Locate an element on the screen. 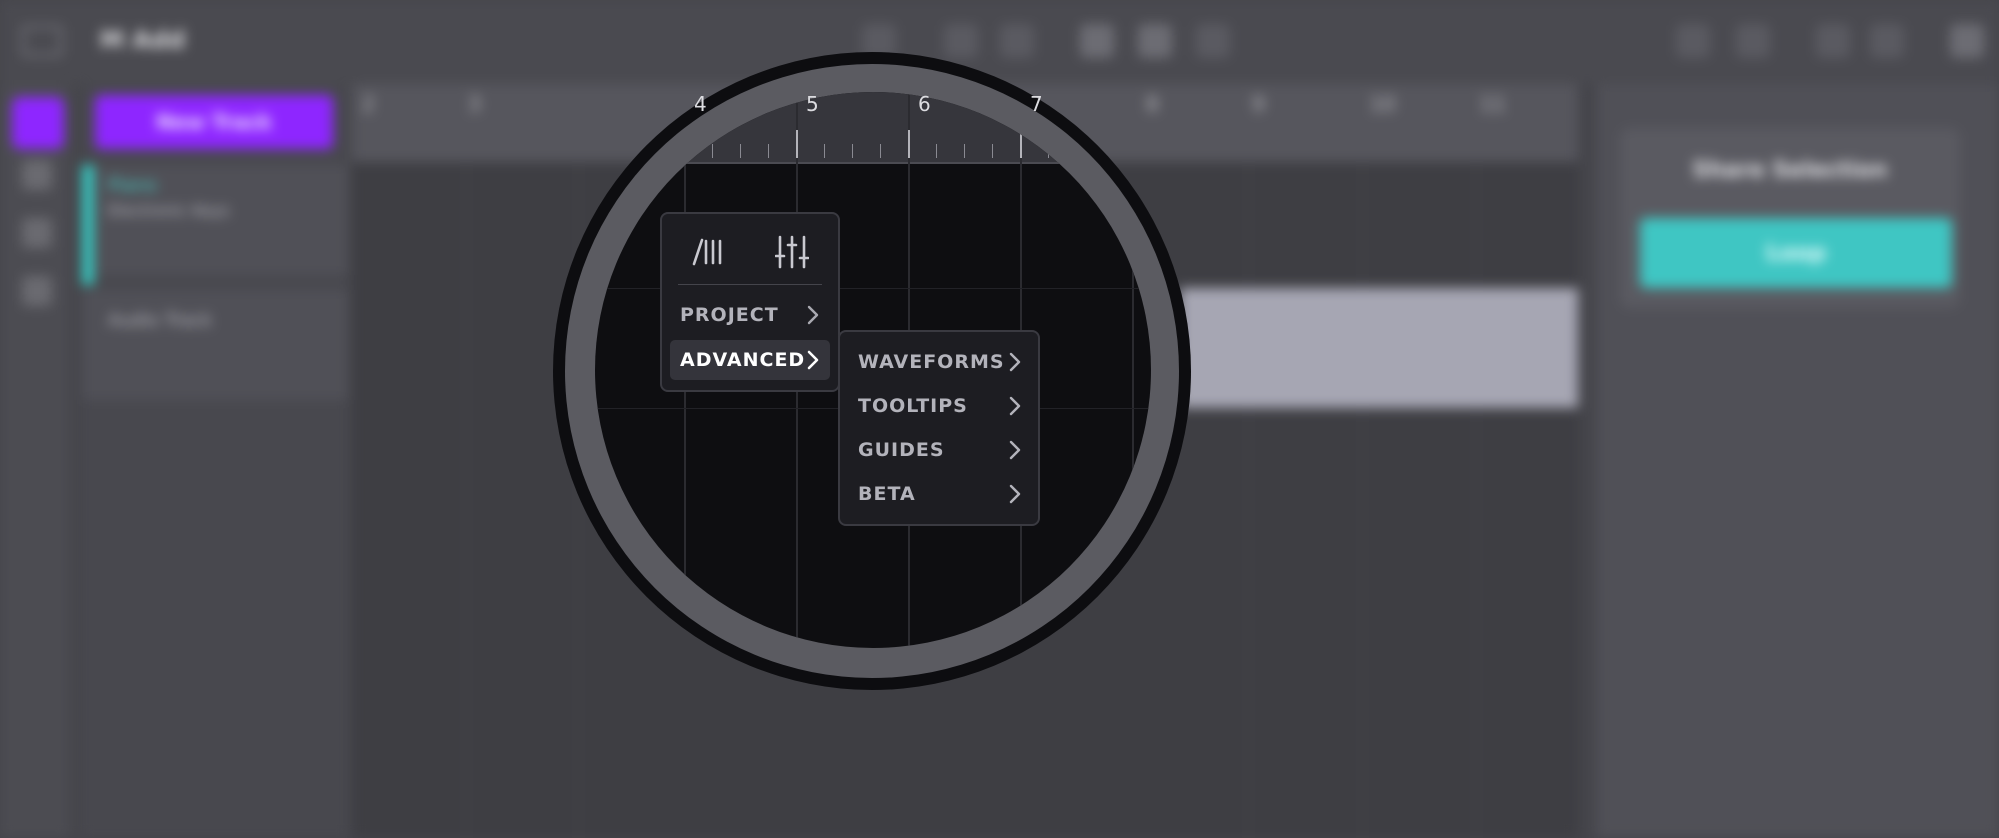 This screenshot has width=1999, height=838. ruler-number: 2 is located at coordinates (368, 104).